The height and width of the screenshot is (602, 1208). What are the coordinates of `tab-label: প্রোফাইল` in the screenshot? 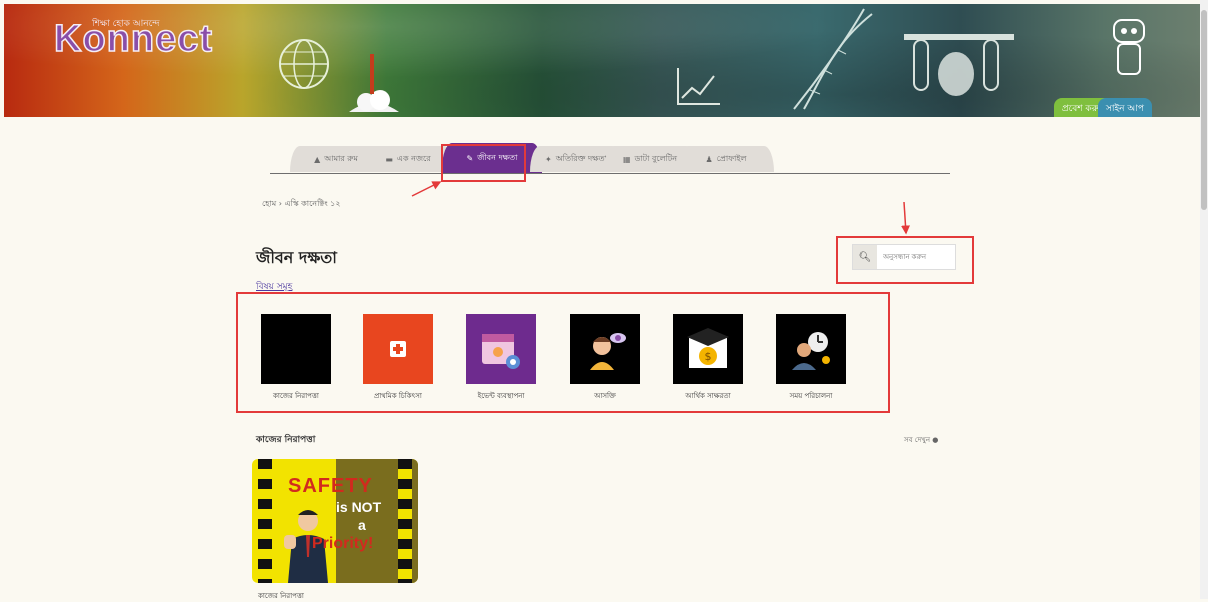 It's located at (731, 158).